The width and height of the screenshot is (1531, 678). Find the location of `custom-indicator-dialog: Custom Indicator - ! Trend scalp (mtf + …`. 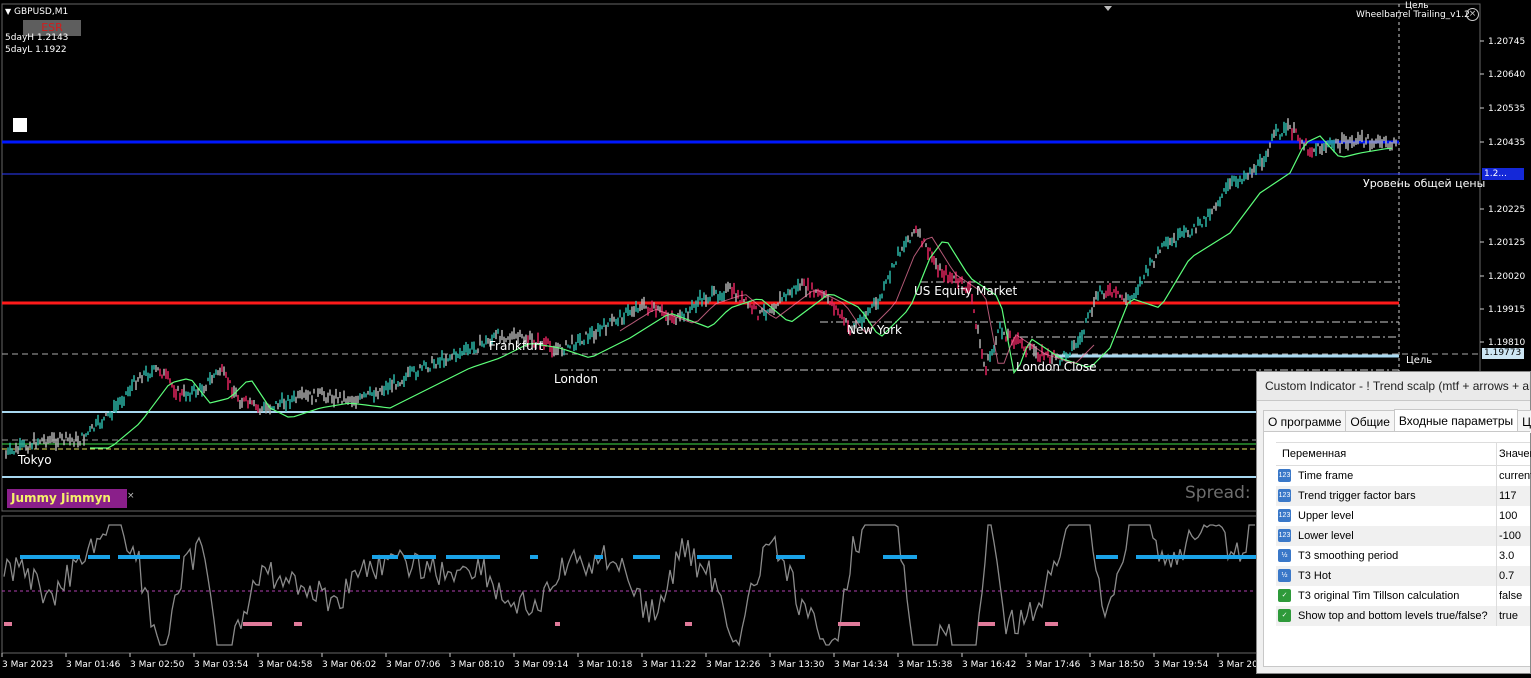

custom-indicator-dialog: Custom Indicator - ! Trend scalp (mtf + … is located at coordinates (1393, 522).